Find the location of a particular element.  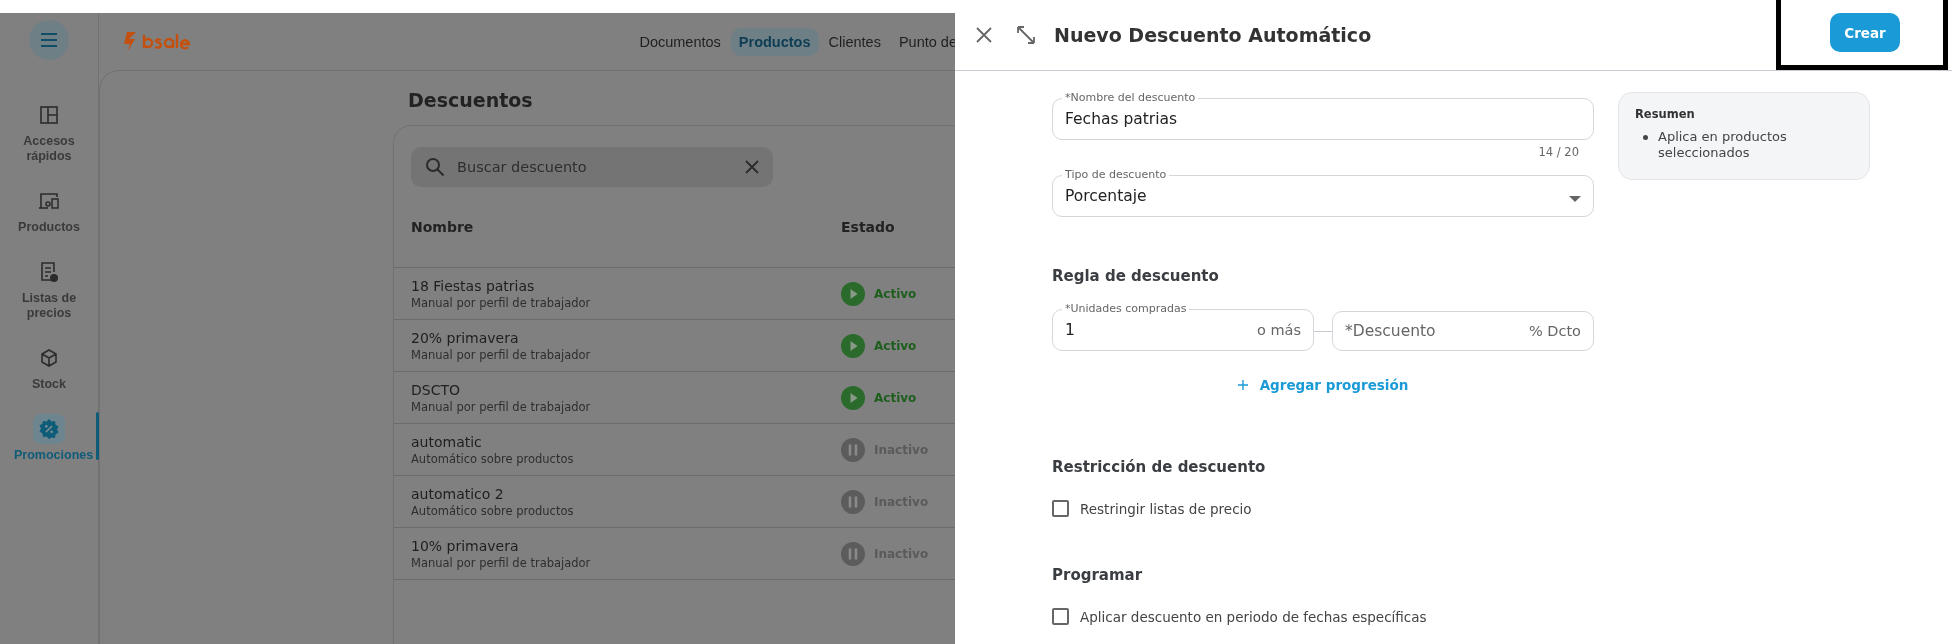

discount-name: DSCTO is located at coordinates (436, 389).